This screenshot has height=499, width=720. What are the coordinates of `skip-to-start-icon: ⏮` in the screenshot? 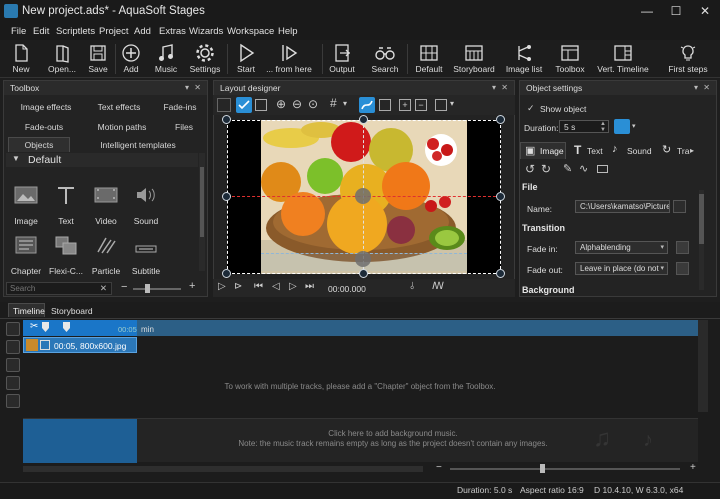 It's located at (258, 286).